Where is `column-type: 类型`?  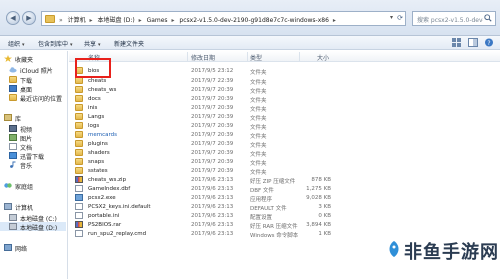 column-type: 类型 is located at coordinates (256, 57).